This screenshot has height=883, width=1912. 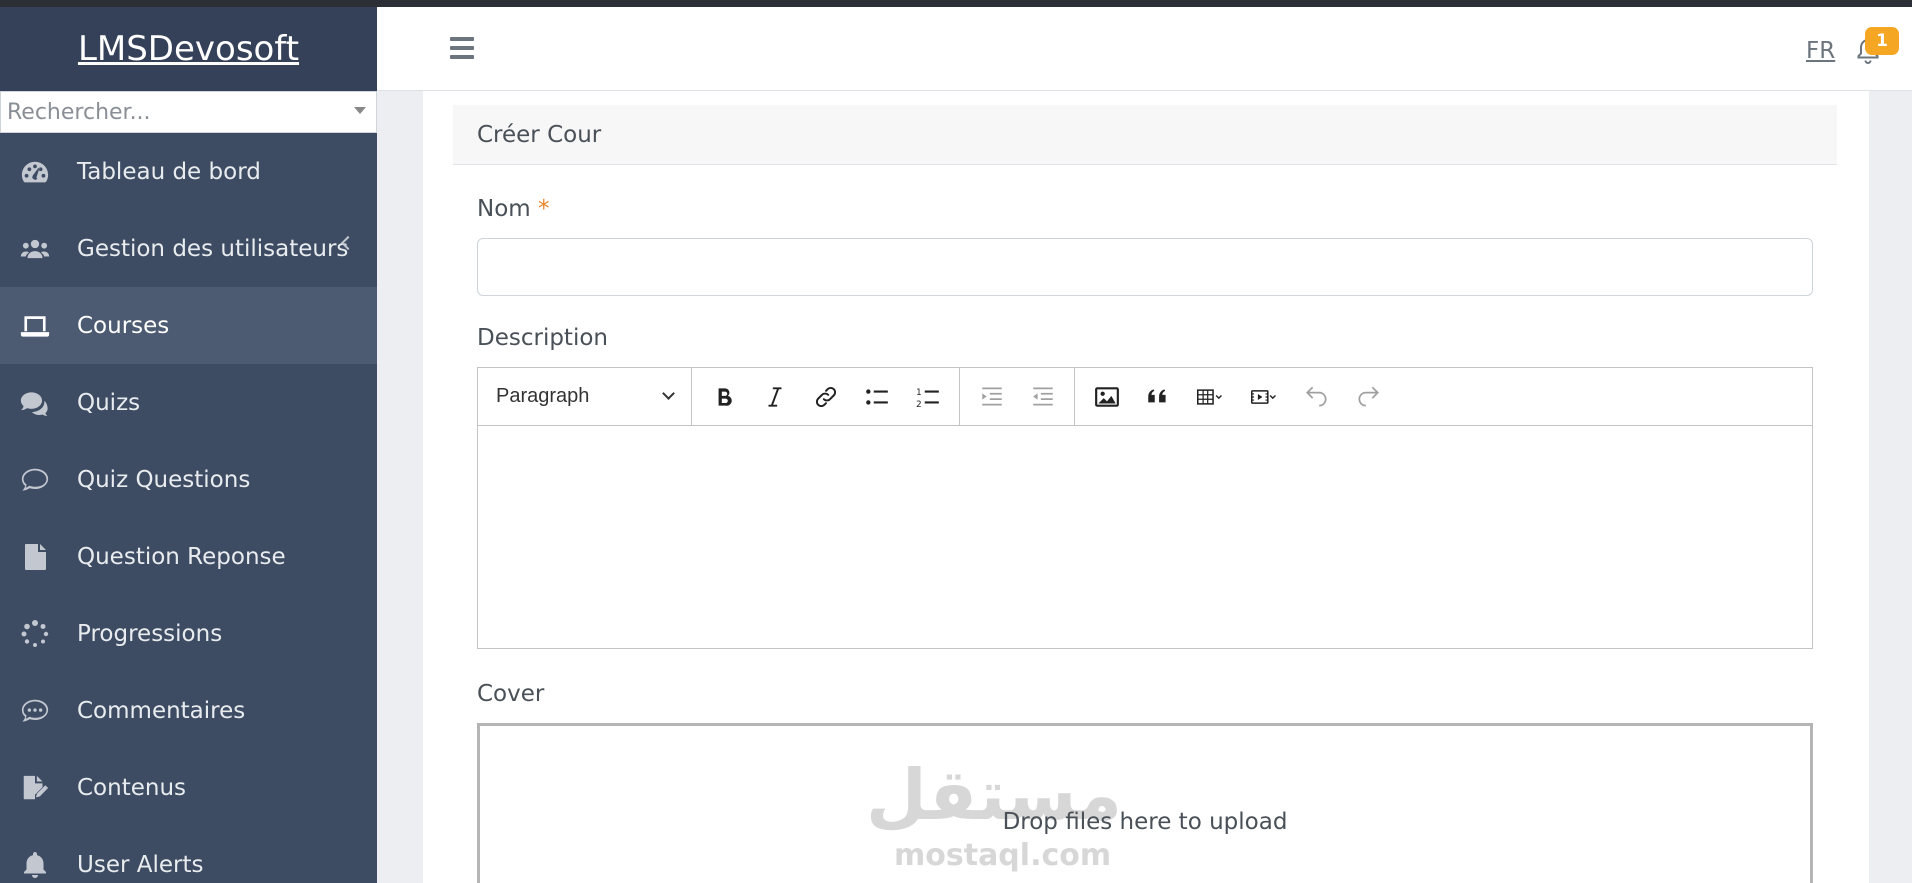 I want to click on decrease-indent-icon, so click(x=1042, y=397).